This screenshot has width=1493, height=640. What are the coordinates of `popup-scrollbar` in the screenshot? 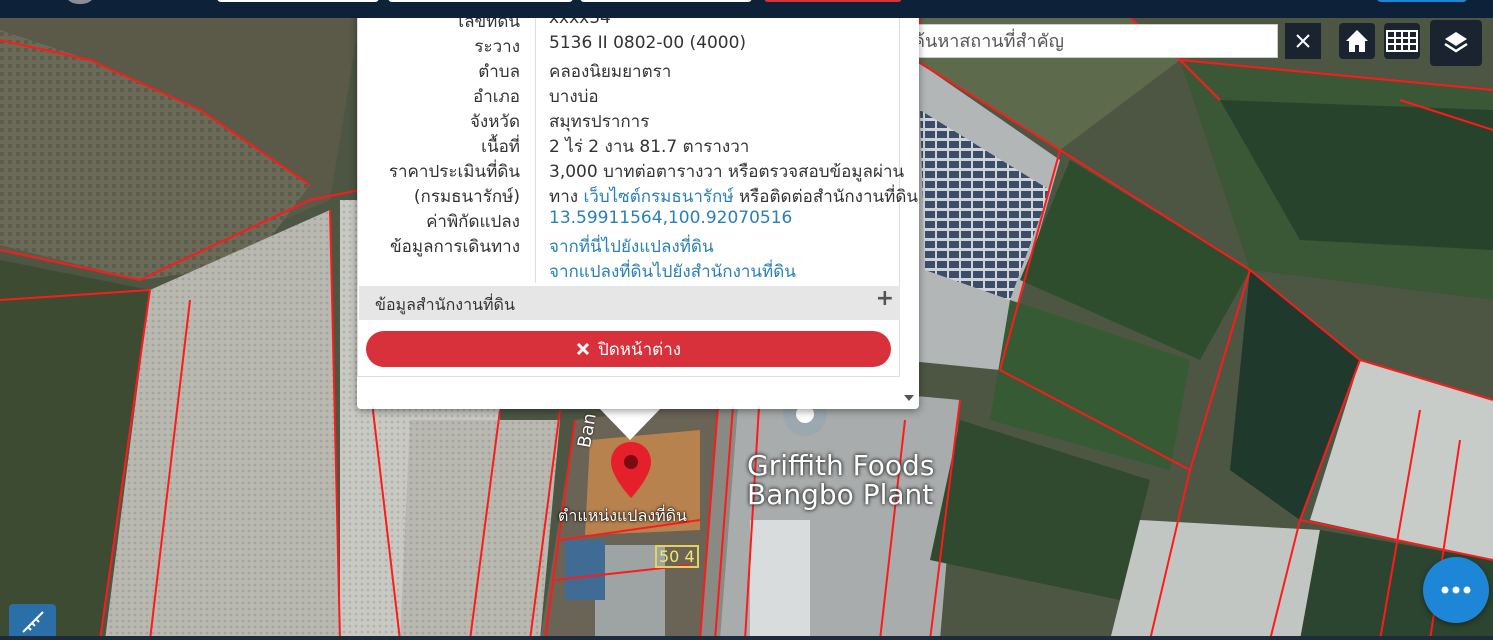 It's located at (909, 203).